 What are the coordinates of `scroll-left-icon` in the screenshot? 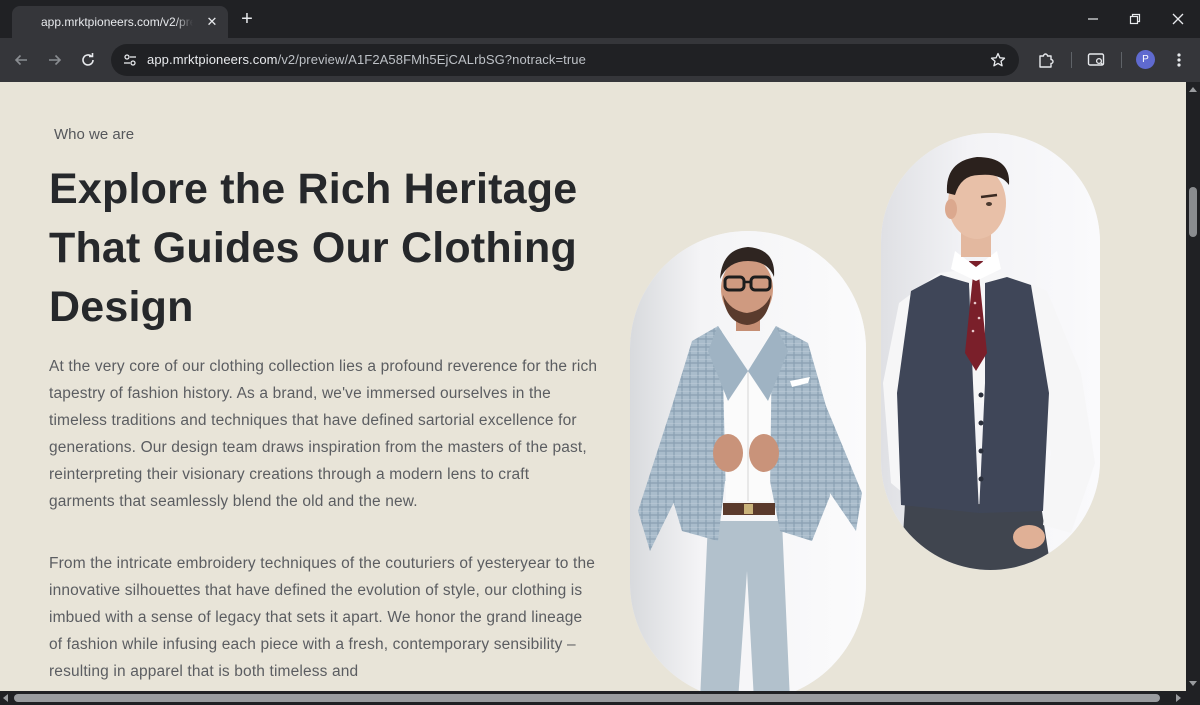 It's located at (5, 698).